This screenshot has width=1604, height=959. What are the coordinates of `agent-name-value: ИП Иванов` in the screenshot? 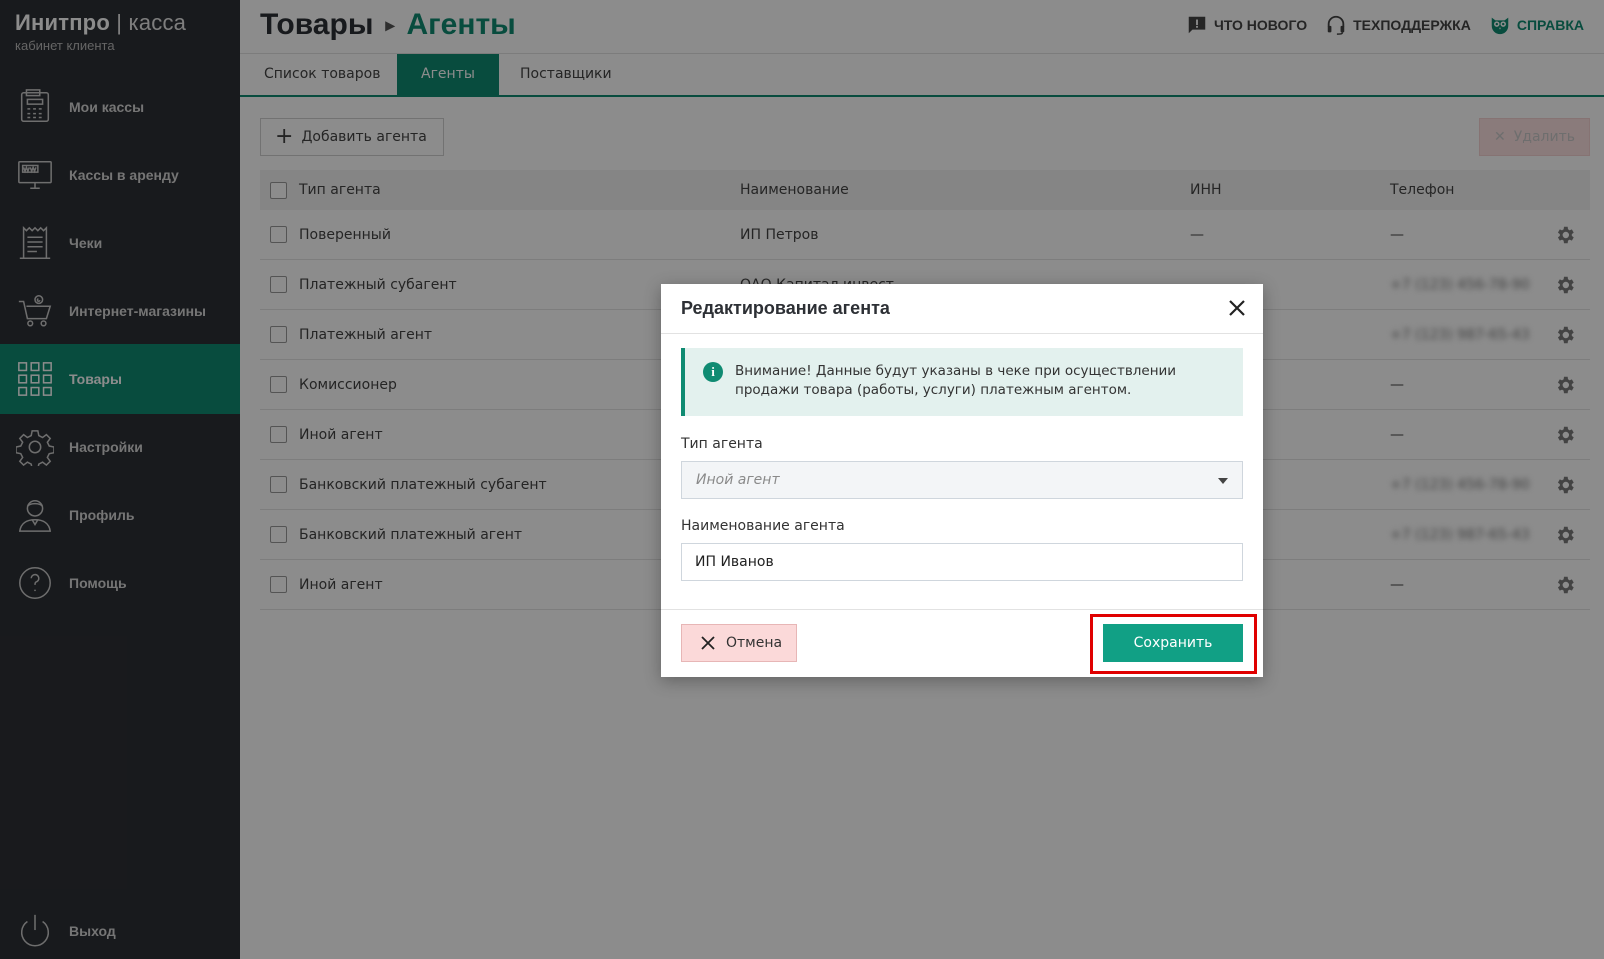 It's located at (734, 562).